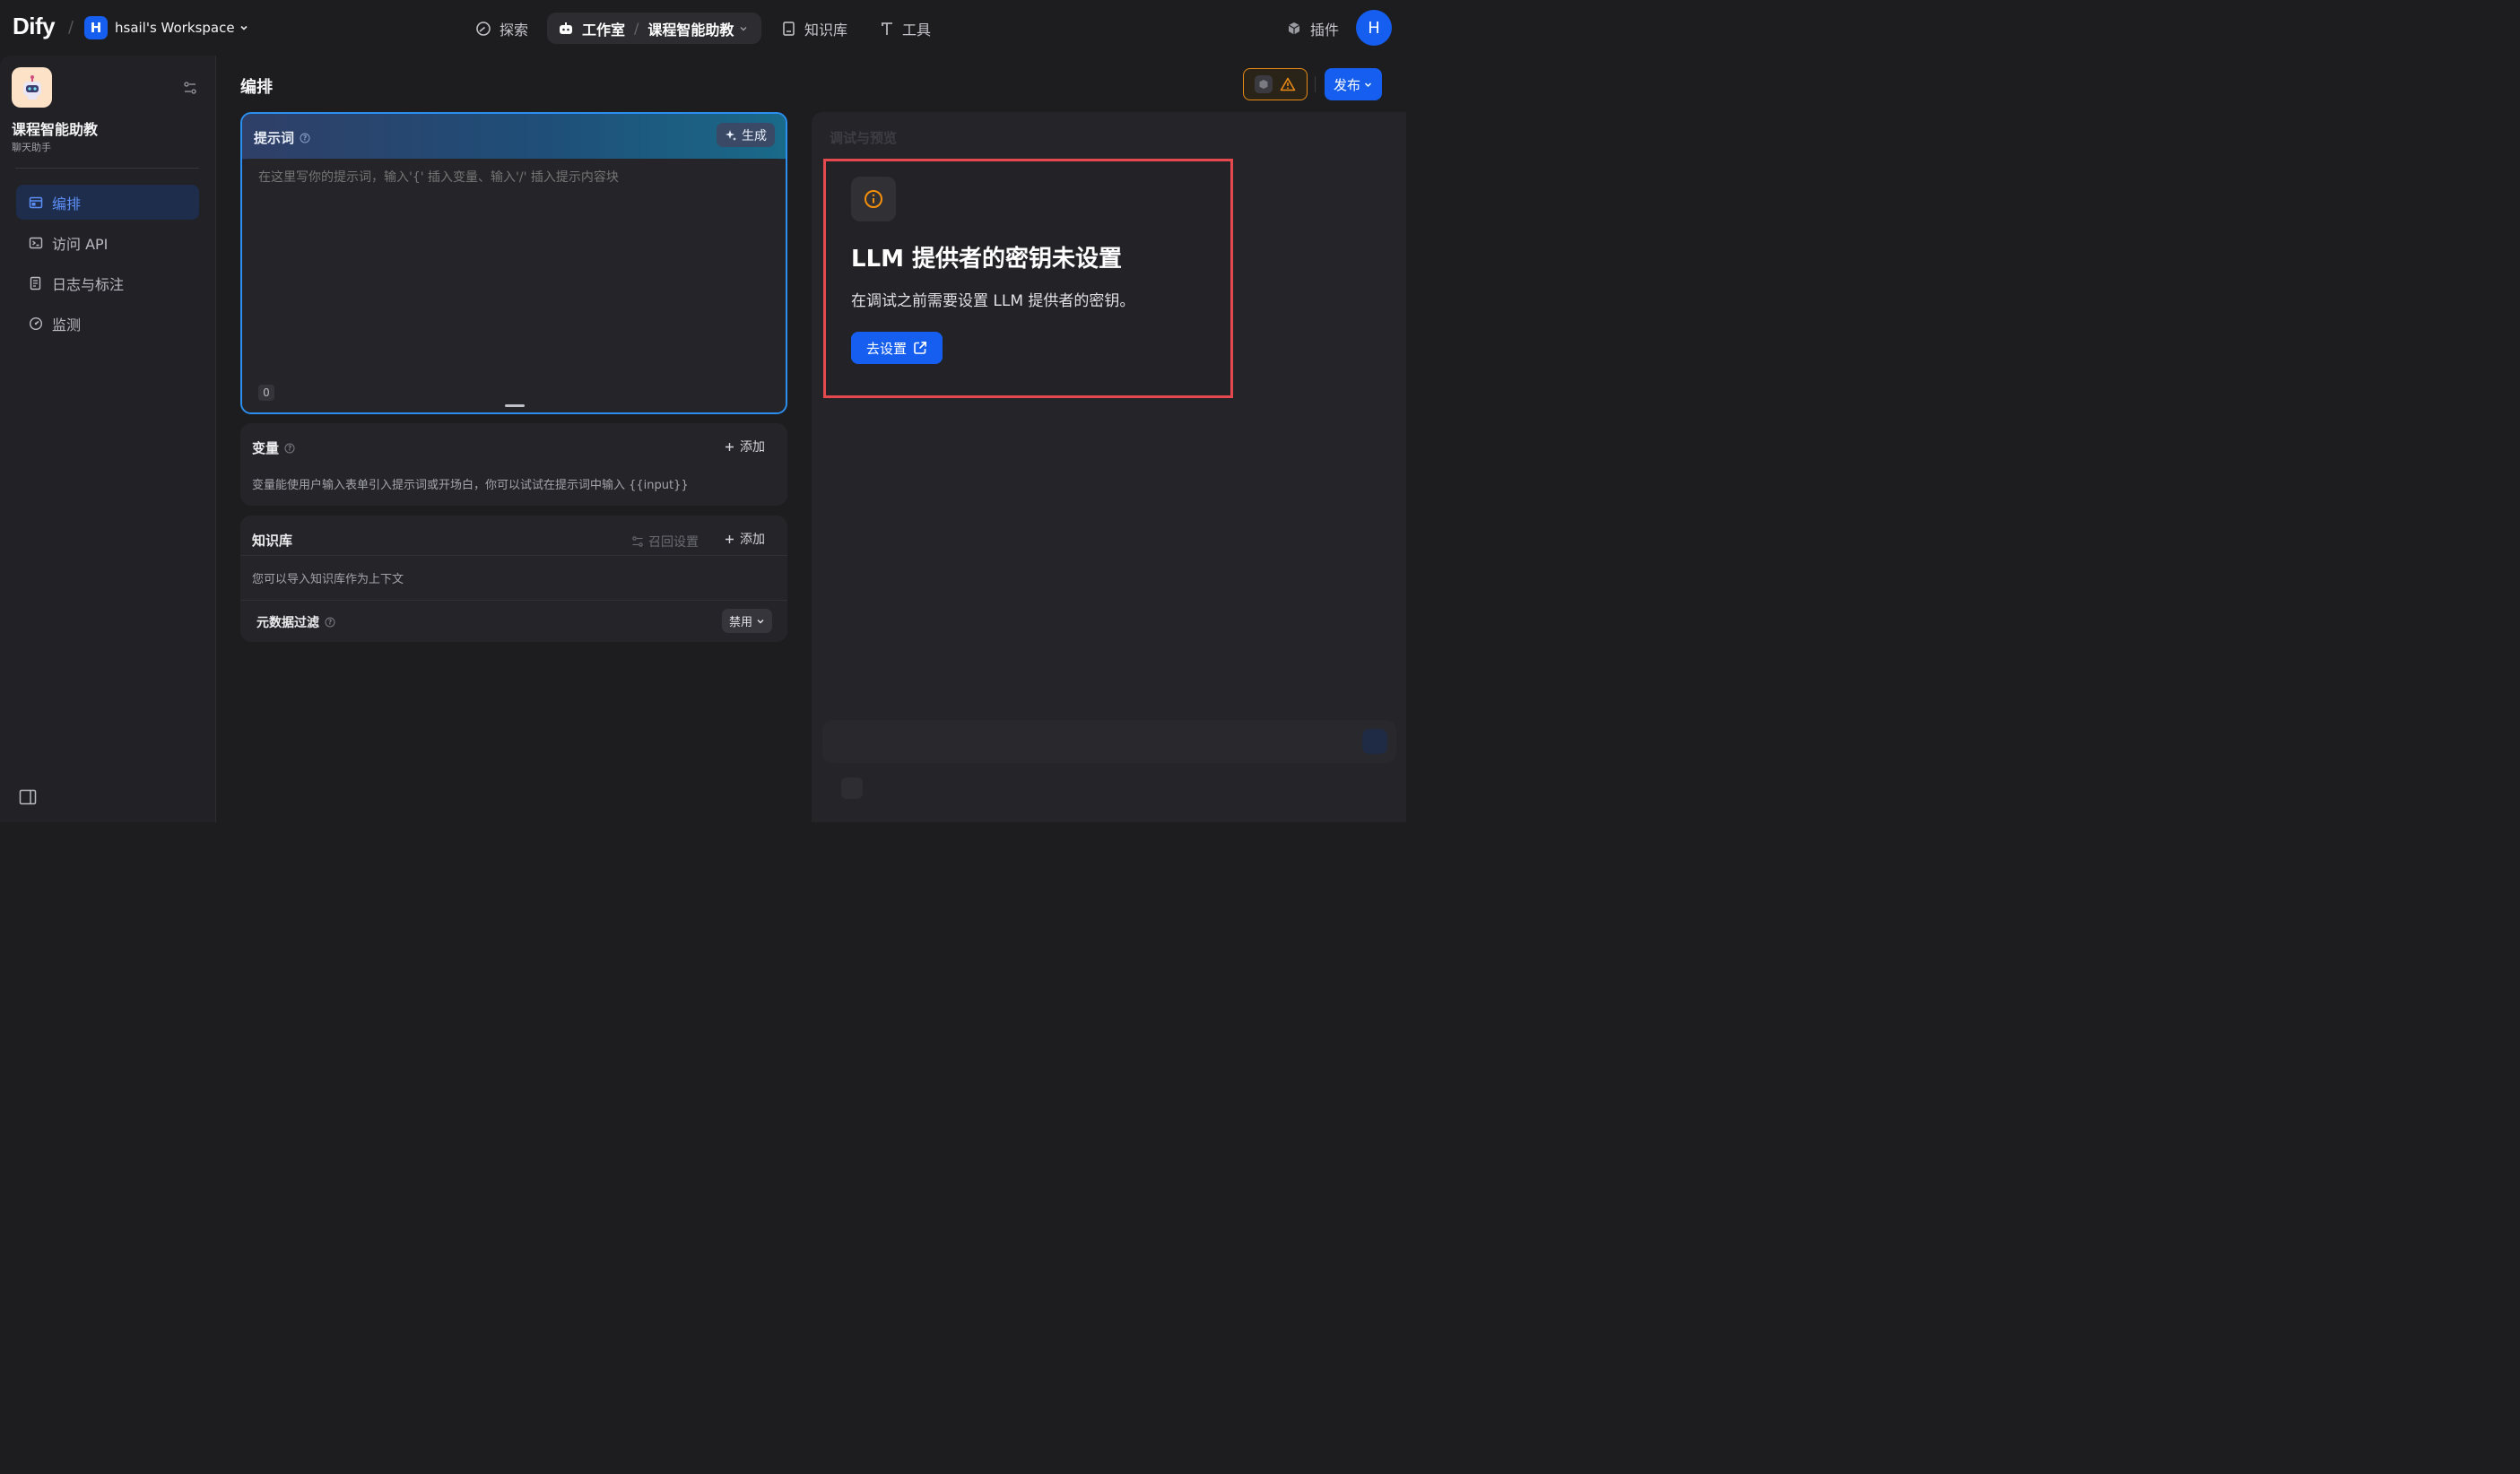 This screenshot has height=1474, width=2520. I want to click on external-link-icon, so click(920, 348).